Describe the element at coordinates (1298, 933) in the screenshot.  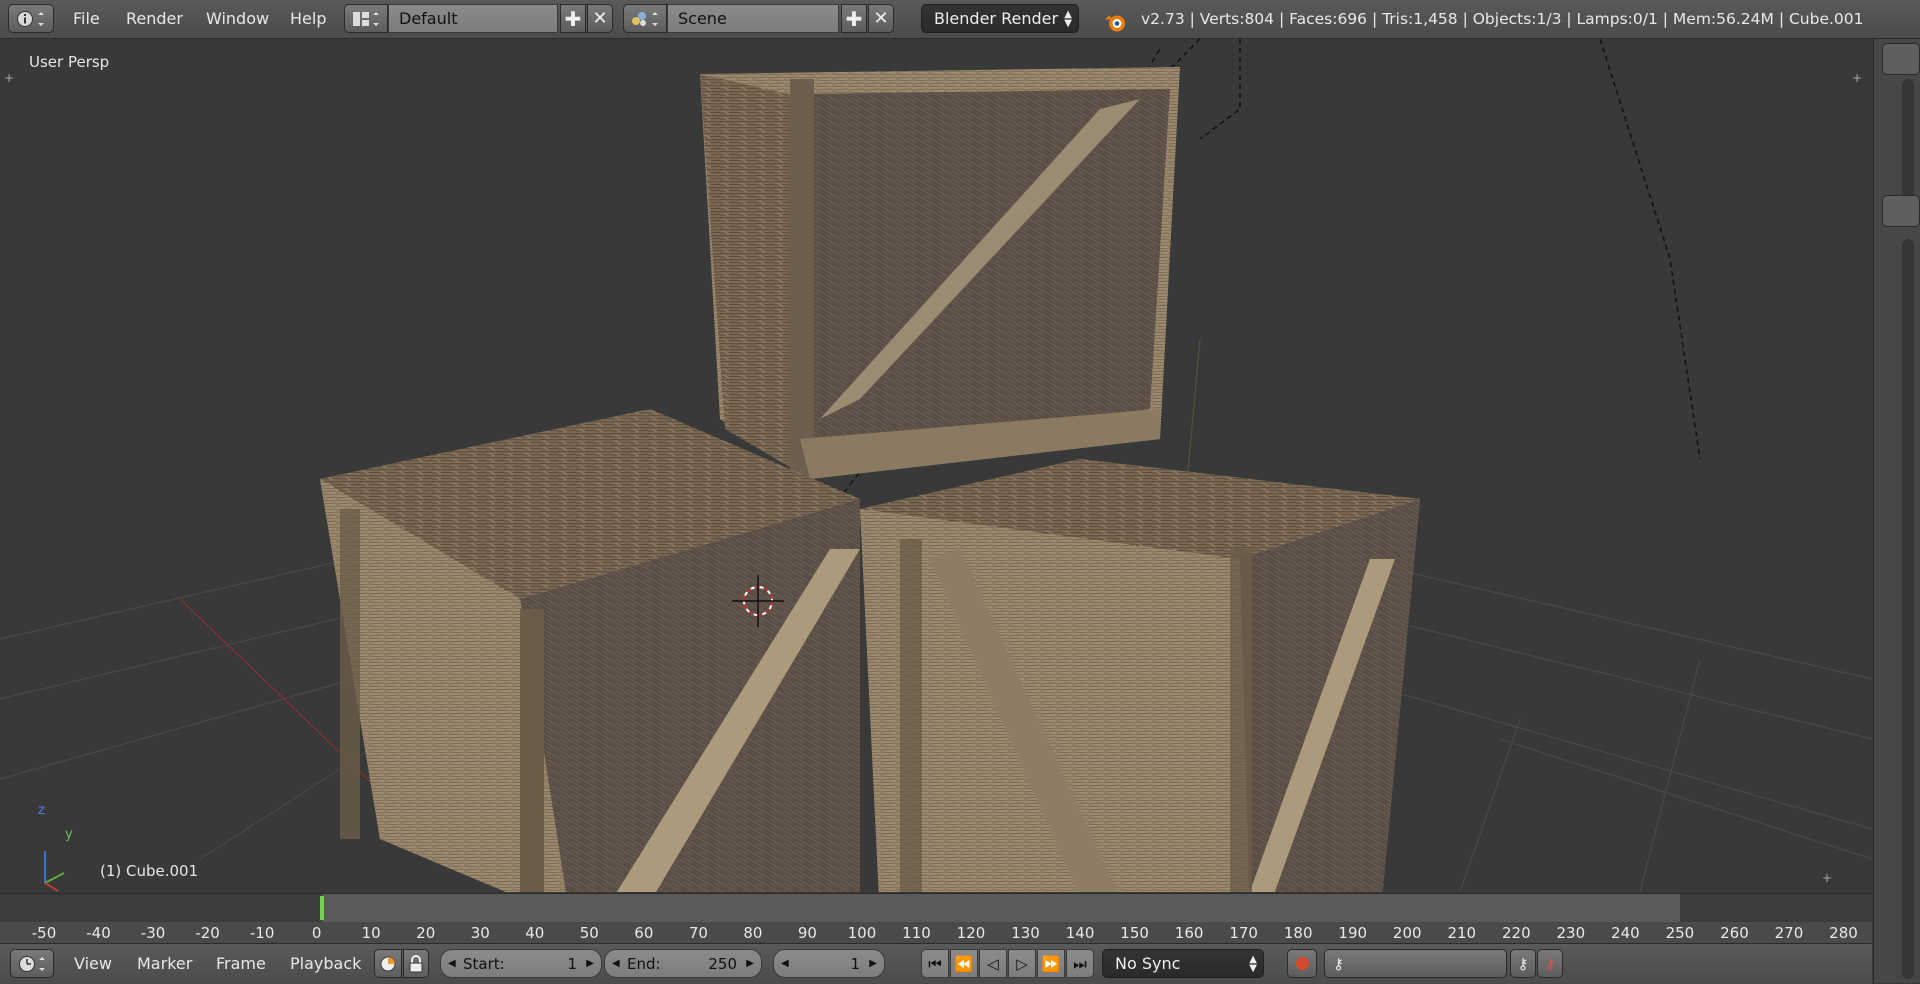
I see `timeline-tick-label: 180` at that location.